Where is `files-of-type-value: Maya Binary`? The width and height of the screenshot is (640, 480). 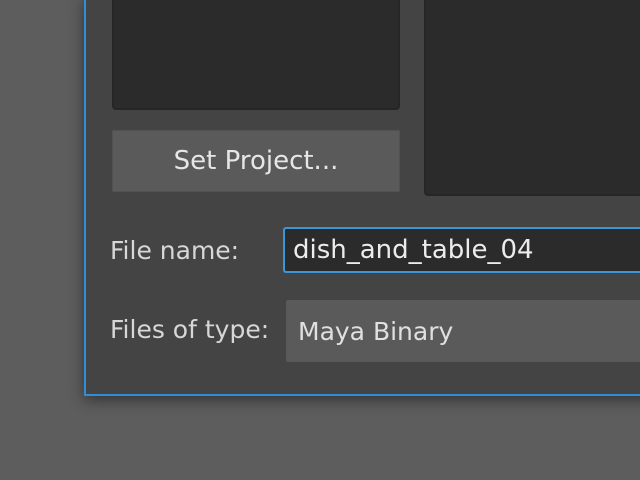
files-of-type-value: Maya Binary is located at coordinates (376, 331).